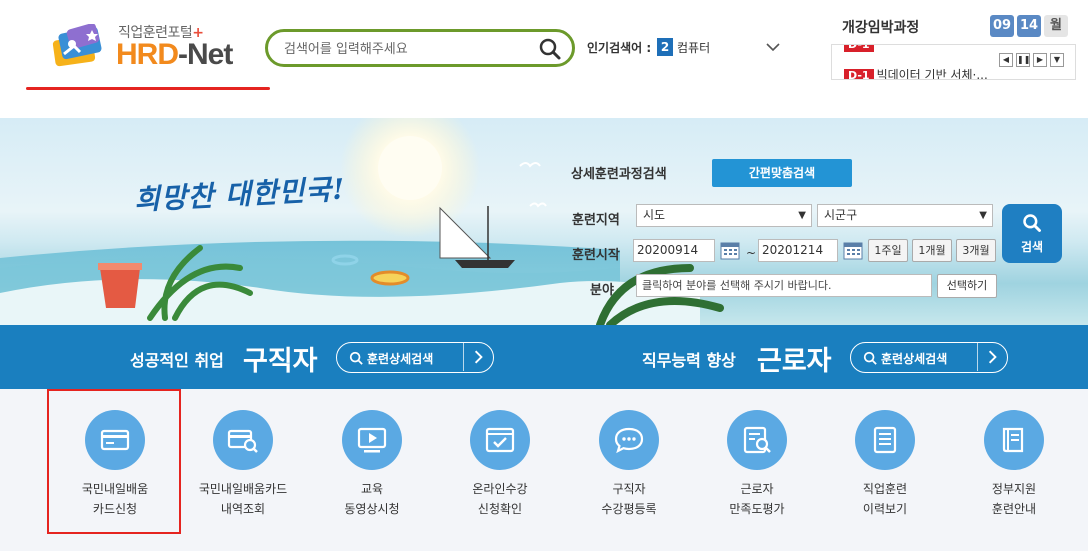  I want to click on worker-title: 근로자, so click(794, 361).